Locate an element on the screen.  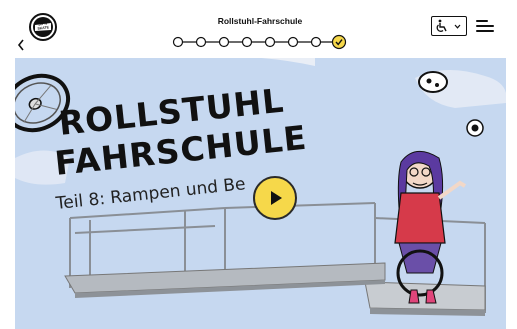
play-button is located at coordinates (275, 198).